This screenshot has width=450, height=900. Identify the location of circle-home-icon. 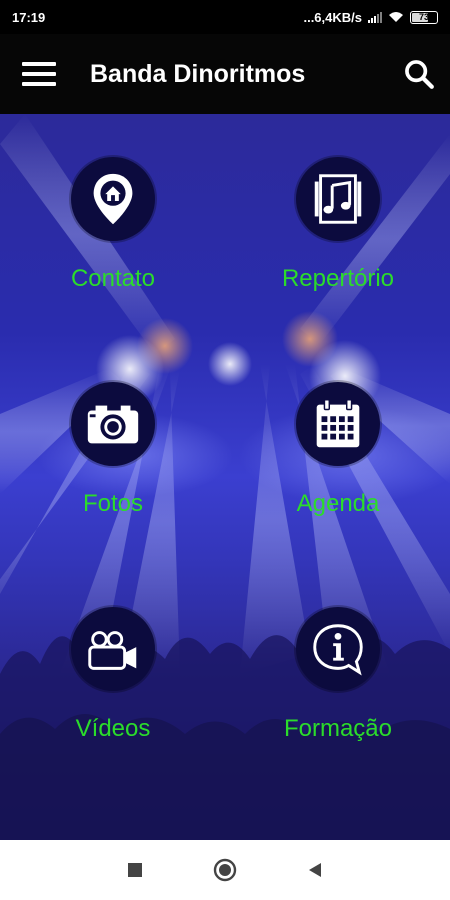
(225, 870).